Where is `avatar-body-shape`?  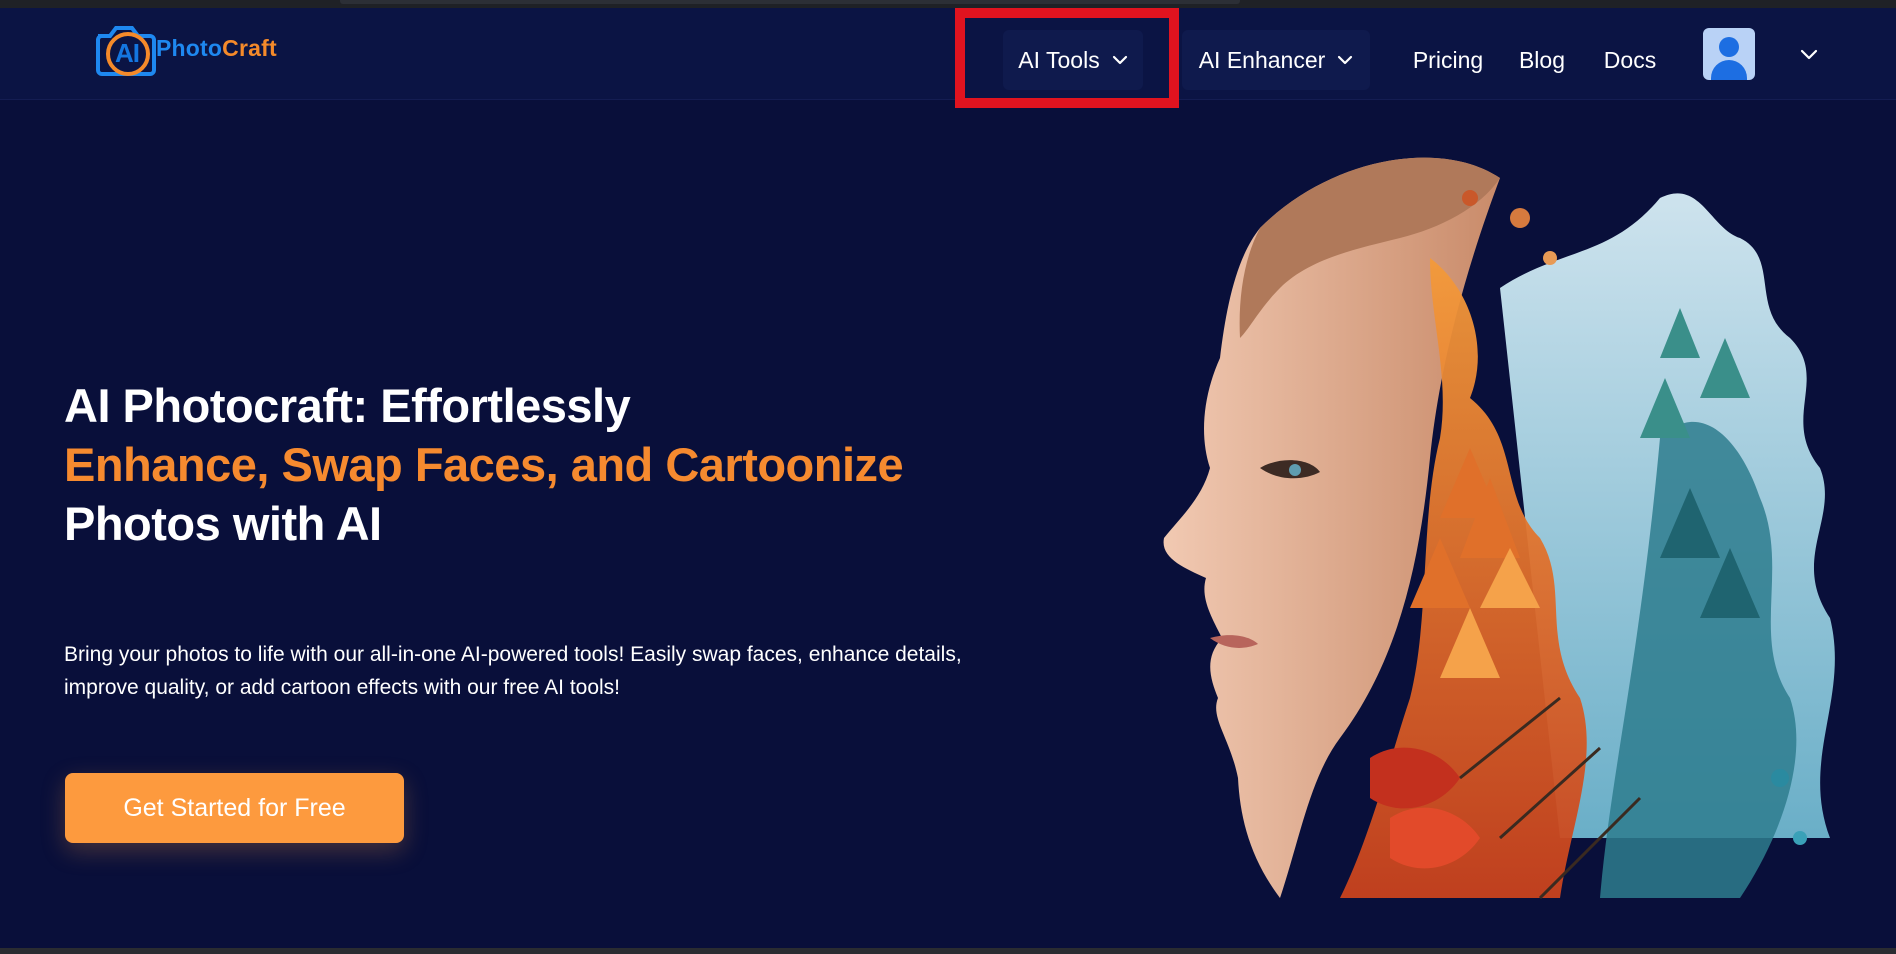 avatar-body-shape is located at coordinates (1729, 70).